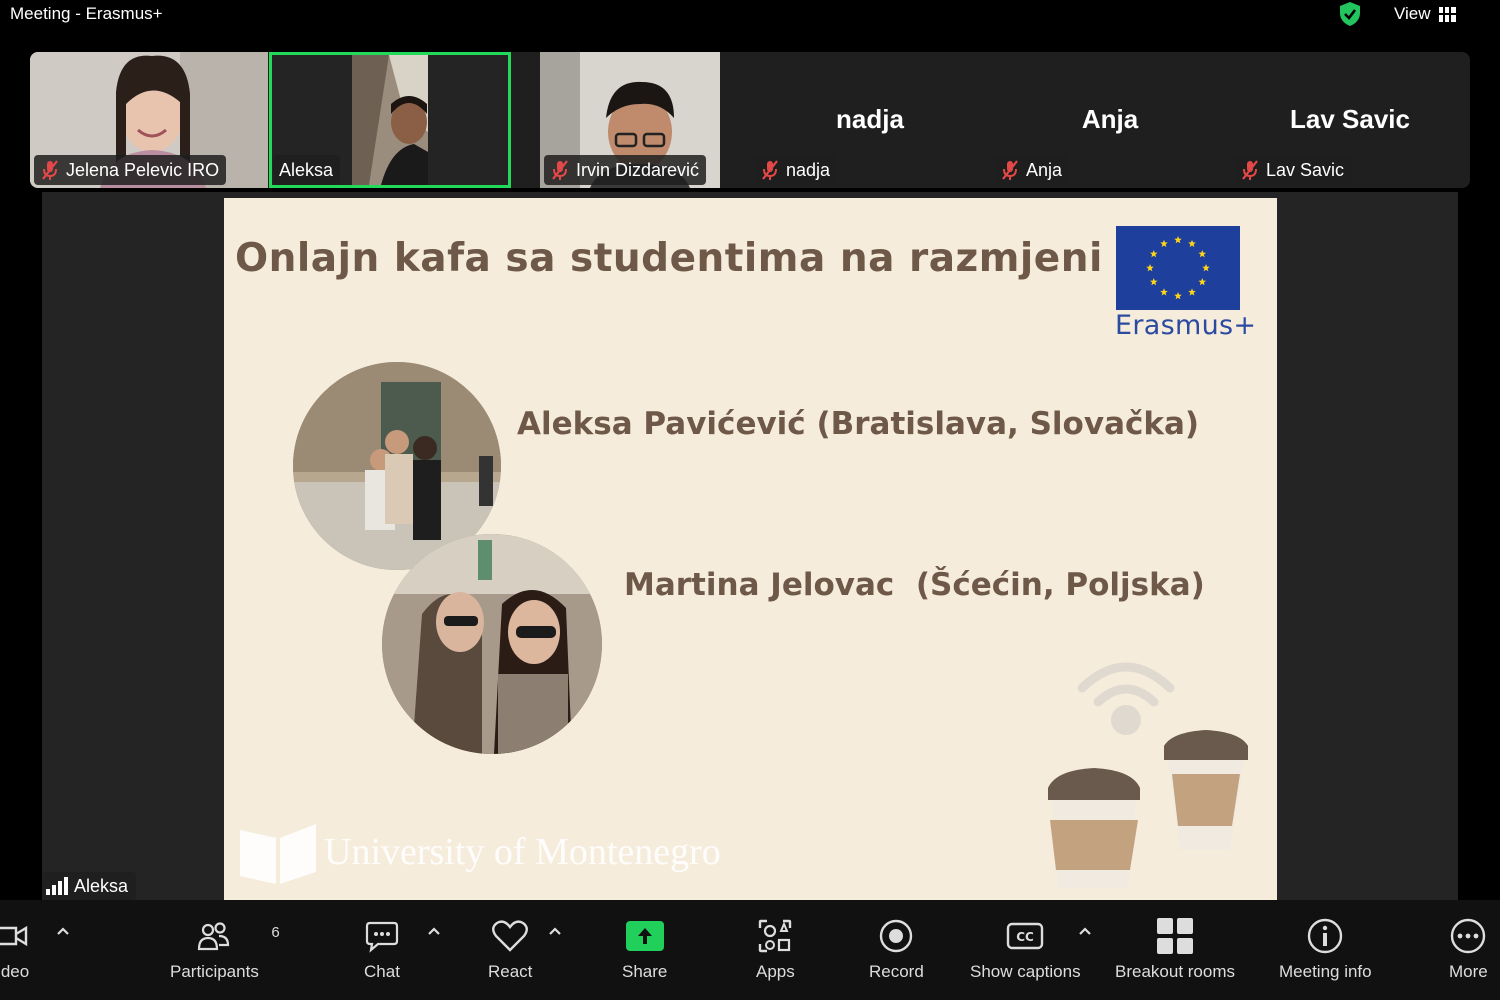 The image size is (1500, 1000). What do you see at coordinates (1468, 936) in the screenshot?
I see `more-icon` at bounding box center [1468, 936].